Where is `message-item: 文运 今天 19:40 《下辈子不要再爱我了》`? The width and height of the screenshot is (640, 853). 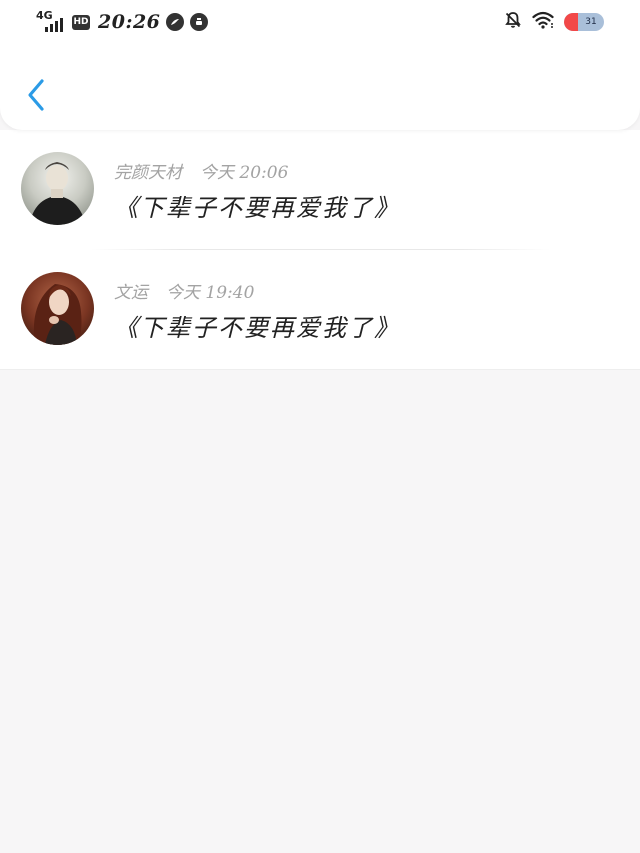 message-item: 文运 今天 19:40 《下辈子不要再爱我了》 is located at coordinates (320, 310).